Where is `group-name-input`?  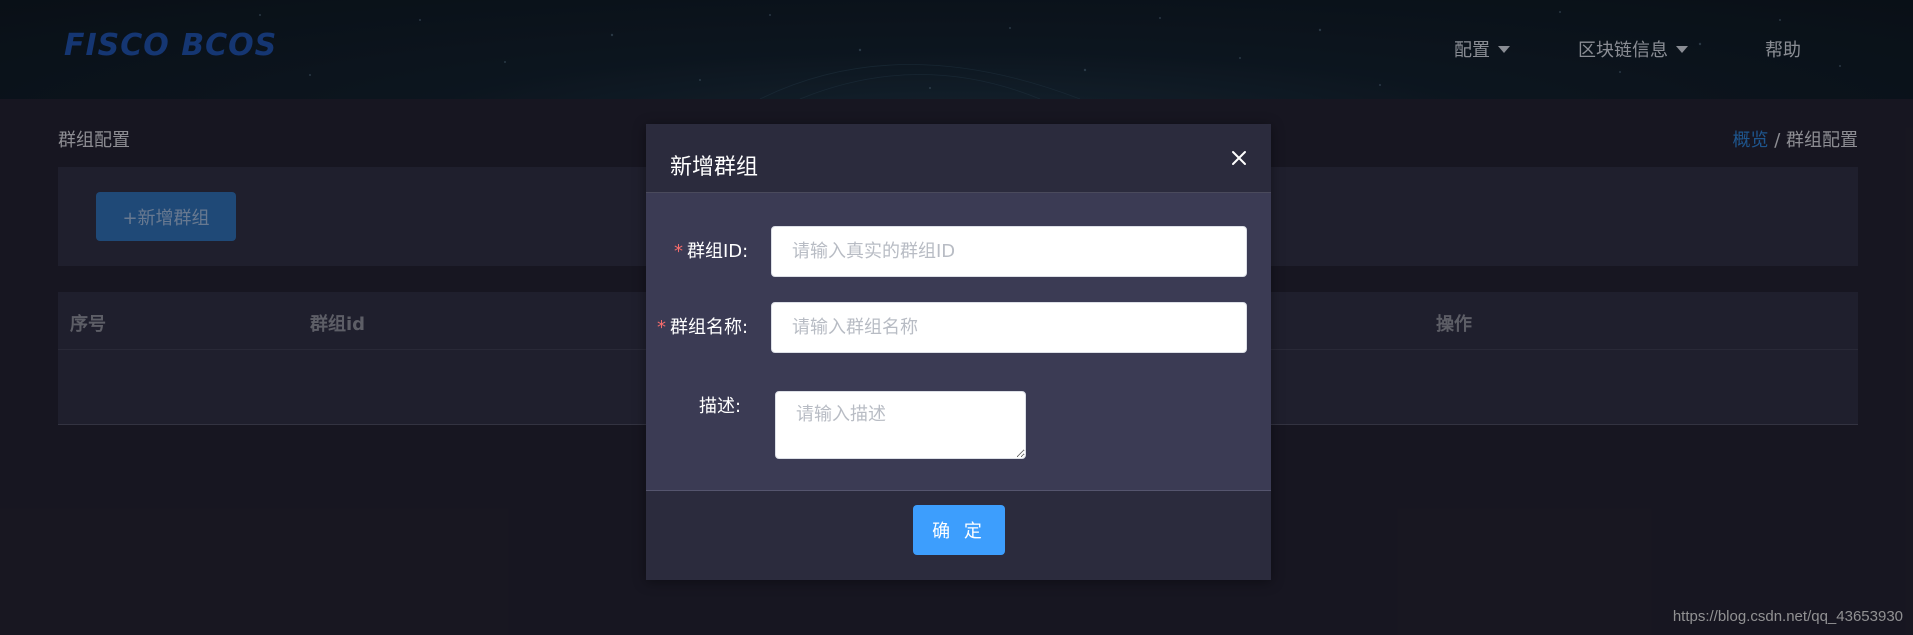 group-name-input is located at coordinates (1009, 327).